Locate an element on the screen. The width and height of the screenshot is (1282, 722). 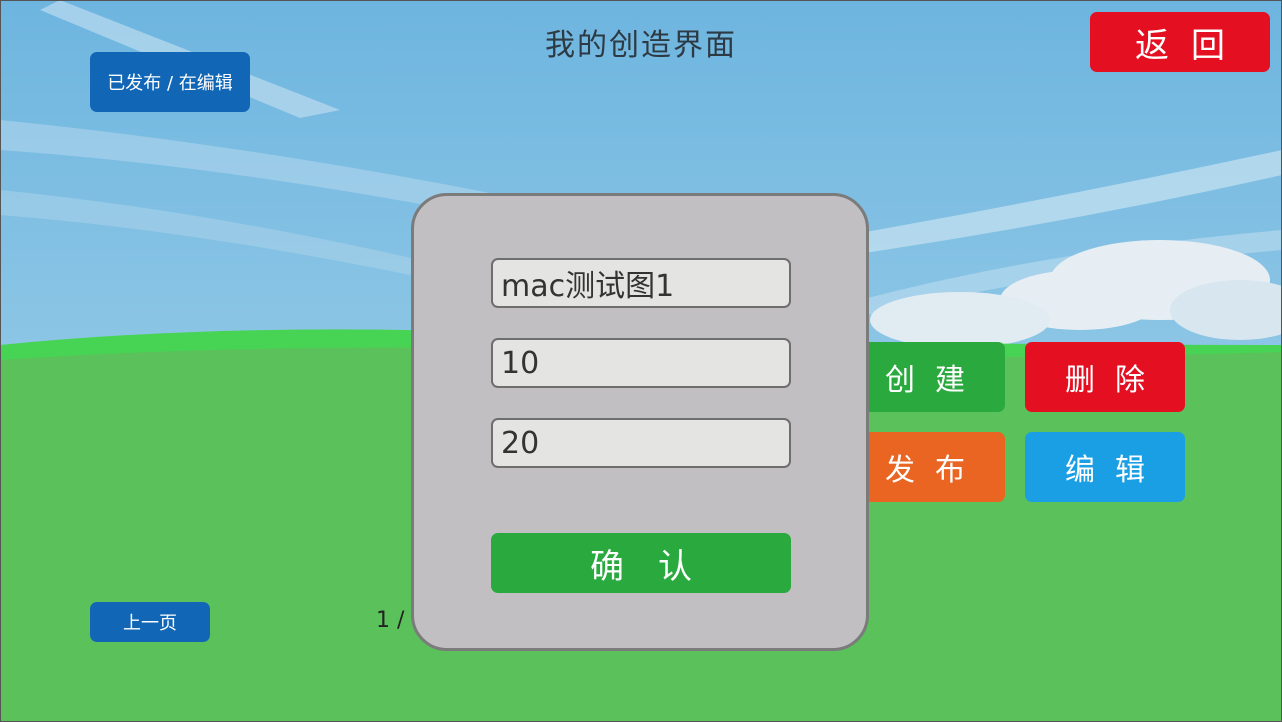
delete-button: 删除 is located at coordinates (1105, 377).